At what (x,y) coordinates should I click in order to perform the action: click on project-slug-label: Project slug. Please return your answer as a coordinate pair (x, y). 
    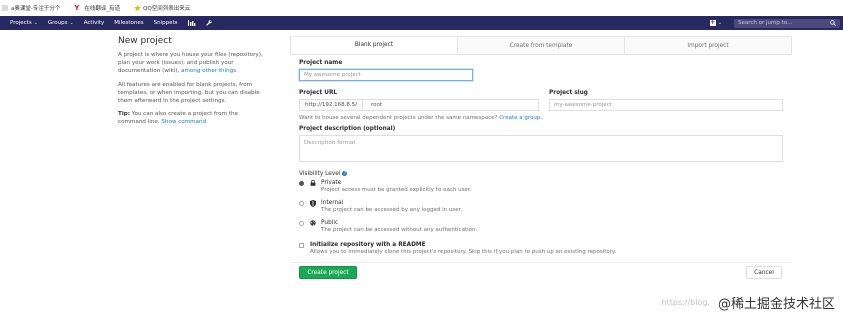
    Looking at the image, I should click on (568, 93).